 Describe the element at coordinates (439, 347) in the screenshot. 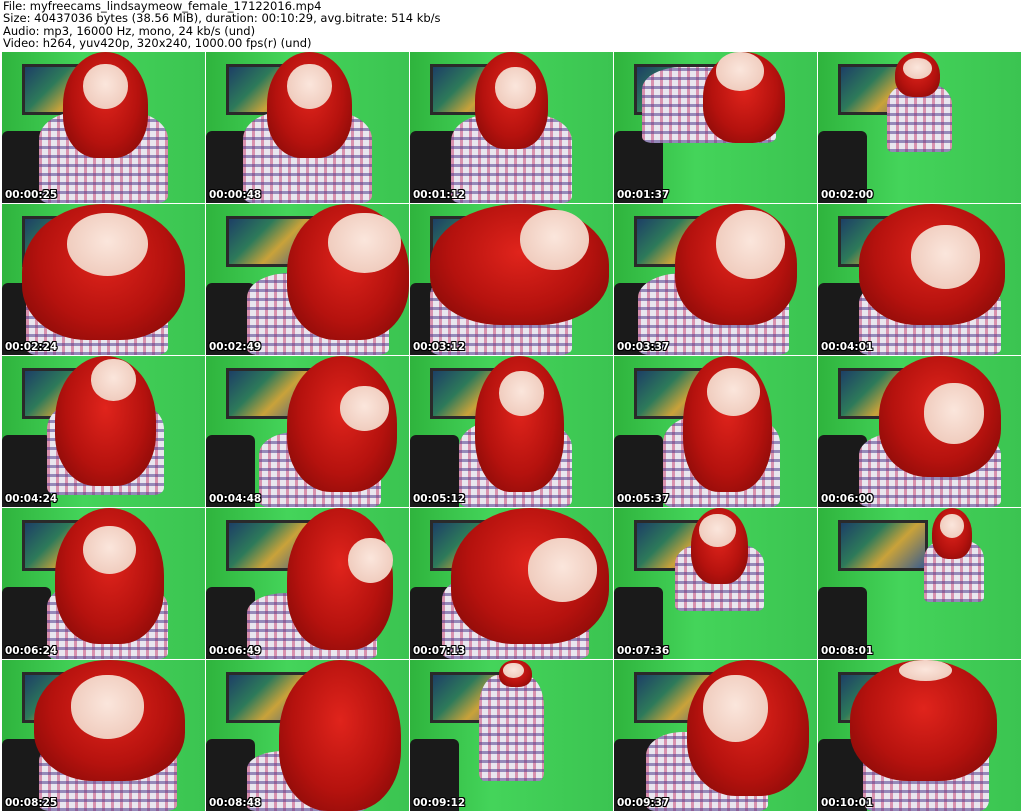

I see `thumbnail-timestamp: 00:03:12` at that location.